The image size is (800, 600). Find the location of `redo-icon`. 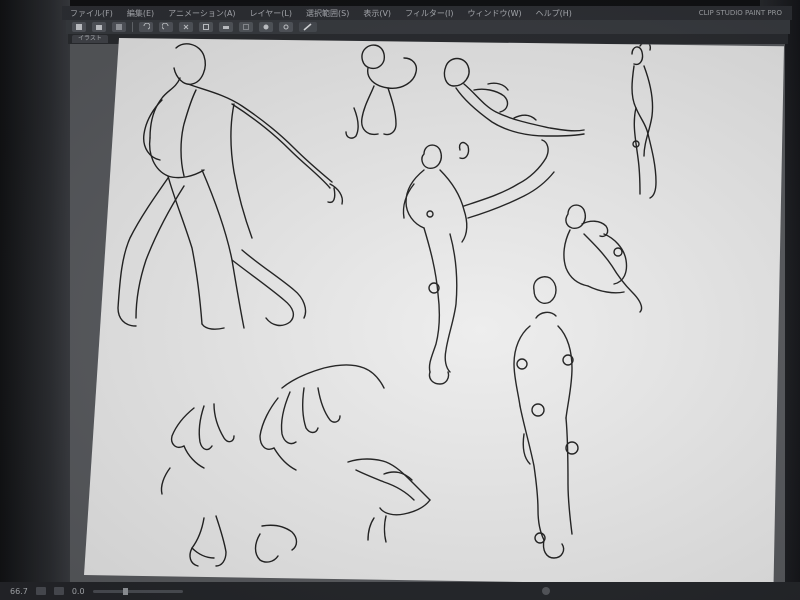

redo-icon is located at coordinates (166, 27).